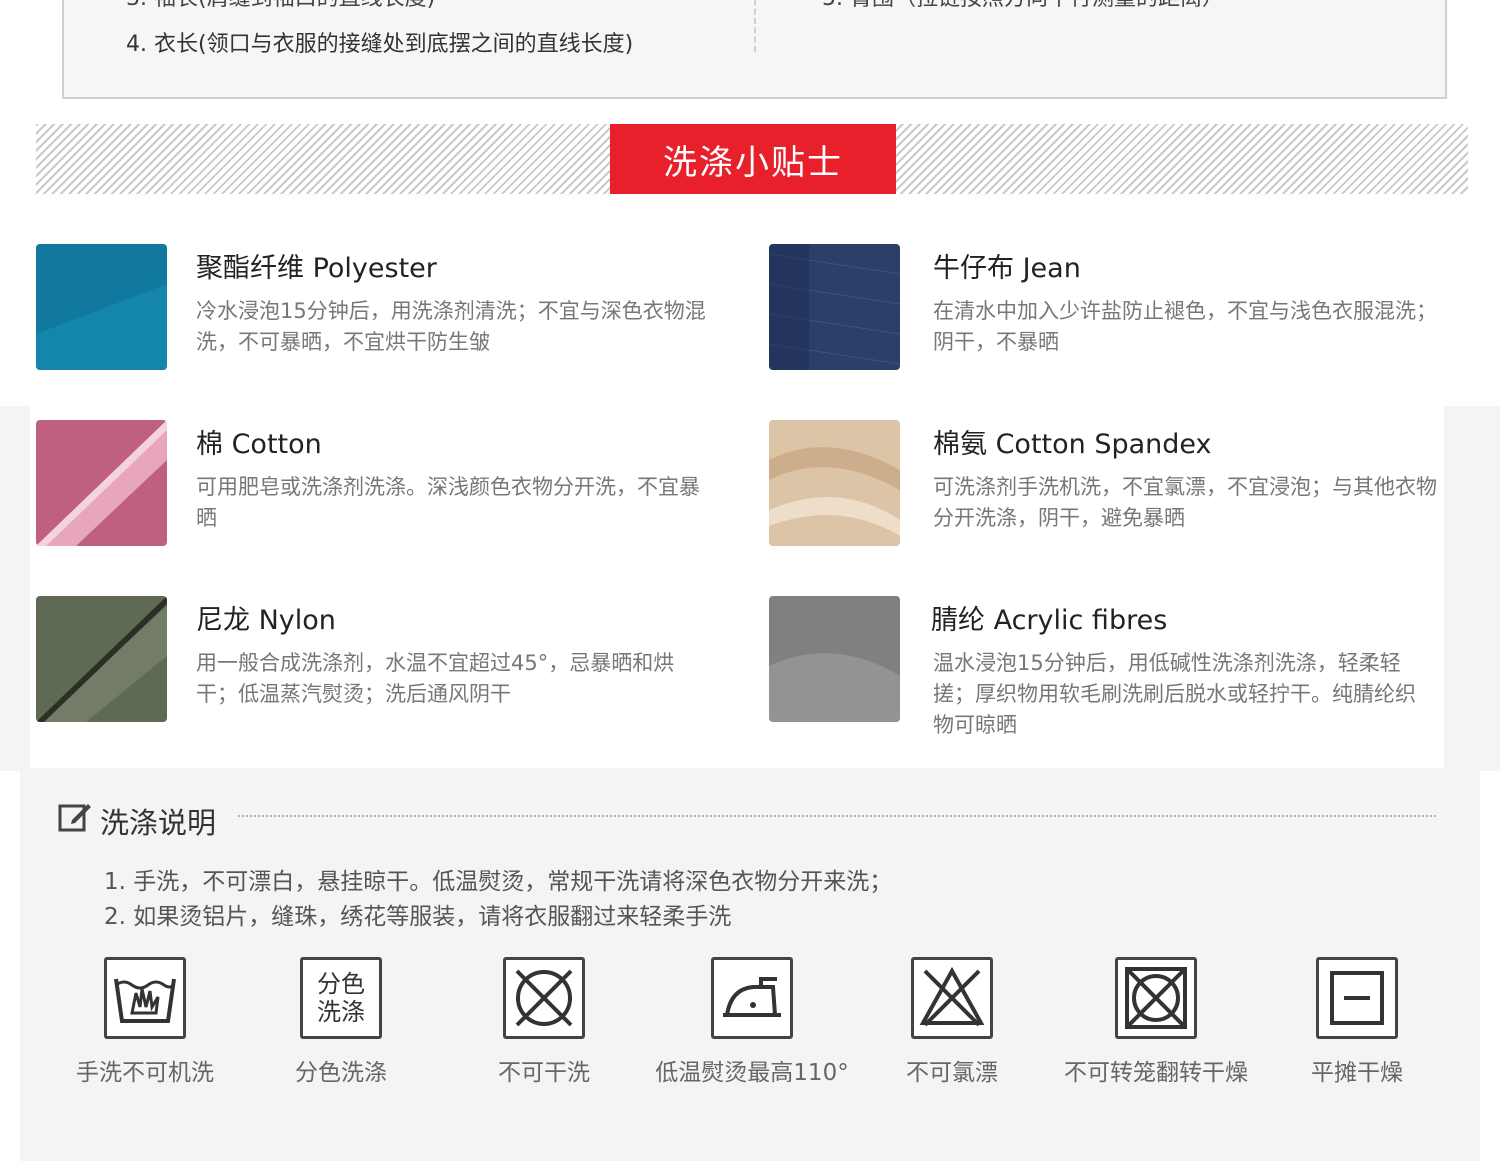 Image resolution: width=1500 pixels, height=1161 pixels. What do you see at coordinates (1185, 502) in the screenshot?
I see `fabric-description: 可洗涤剂手洗机洗，不宜氯漂，不宜浸泡；与其他衣物分开洗涤，阴干，避免暴晒` at bounding box center [1185, 502].